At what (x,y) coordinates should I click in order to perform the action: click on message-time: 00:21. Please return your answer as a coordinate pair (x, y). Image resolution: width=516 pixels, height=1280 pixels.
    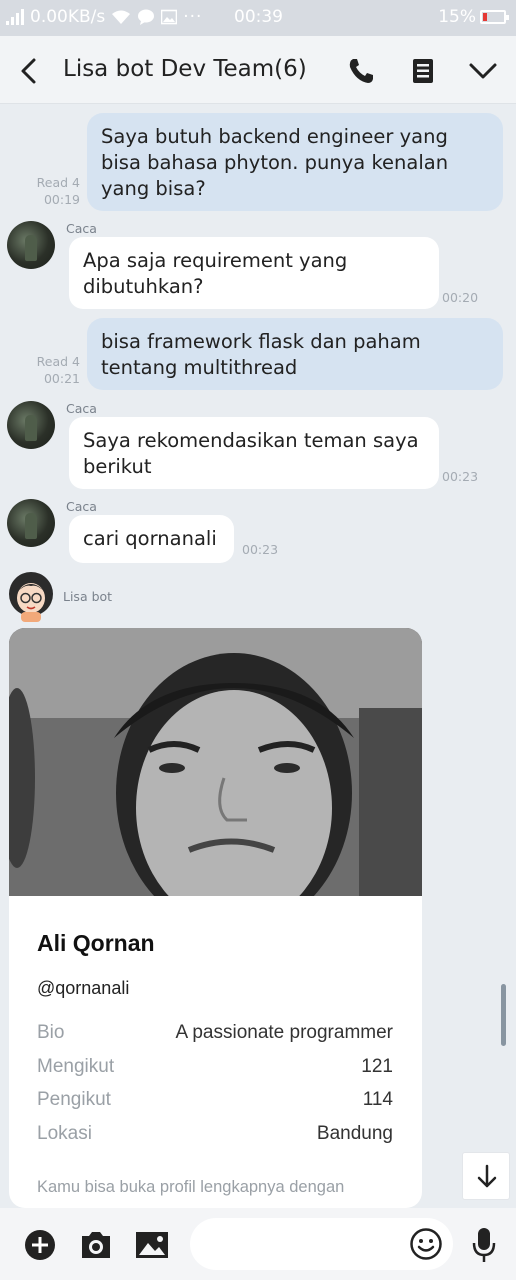
    Looking at the image, I should click on (61, 378).